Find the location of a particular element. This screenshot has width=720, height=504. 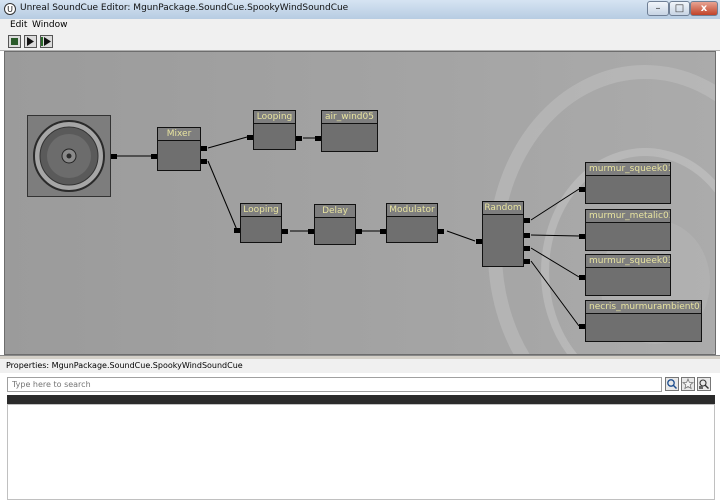

properties-category-bar is located at coordinates (361, 399).